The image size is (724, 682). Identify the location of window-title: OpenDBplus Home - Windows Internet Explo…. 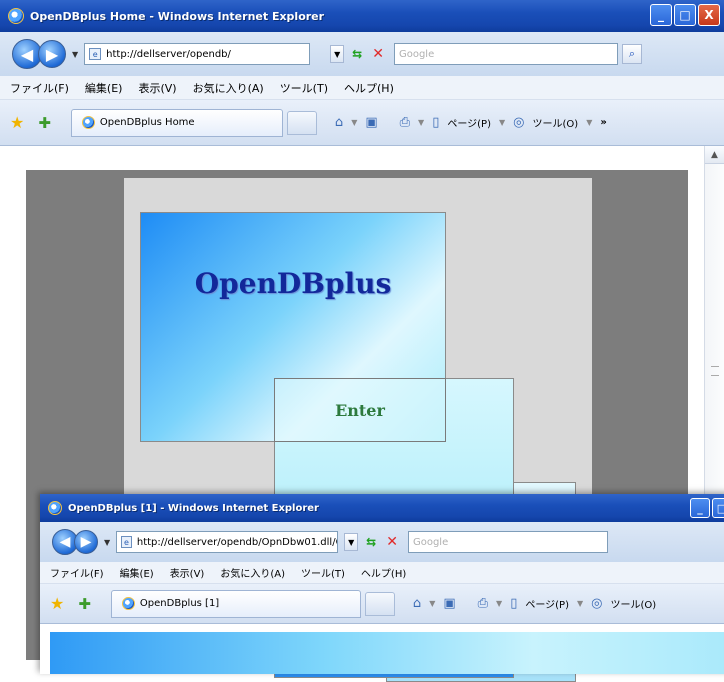
(177, 16).